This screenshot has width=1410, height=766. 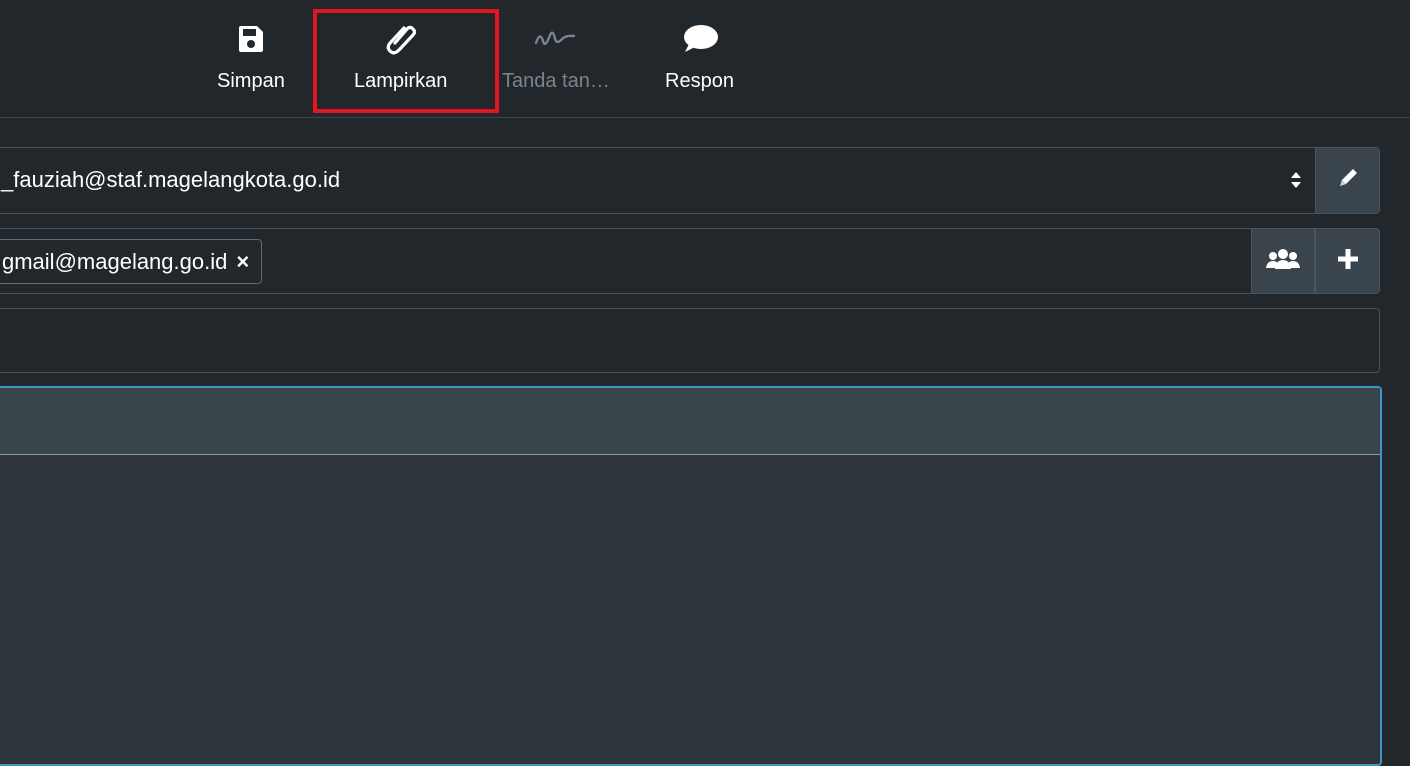 What do you see at coordinates (251, 81) in the screenshot?
I see `save-label: Simpan` at bounding box center [251, 81].